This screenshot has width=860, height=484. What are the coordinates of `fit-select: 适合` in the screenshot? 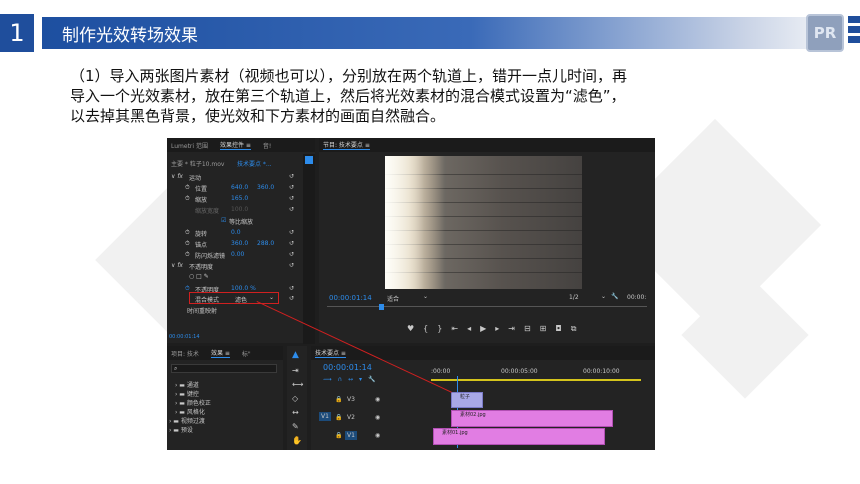 It's located at (393, 298).